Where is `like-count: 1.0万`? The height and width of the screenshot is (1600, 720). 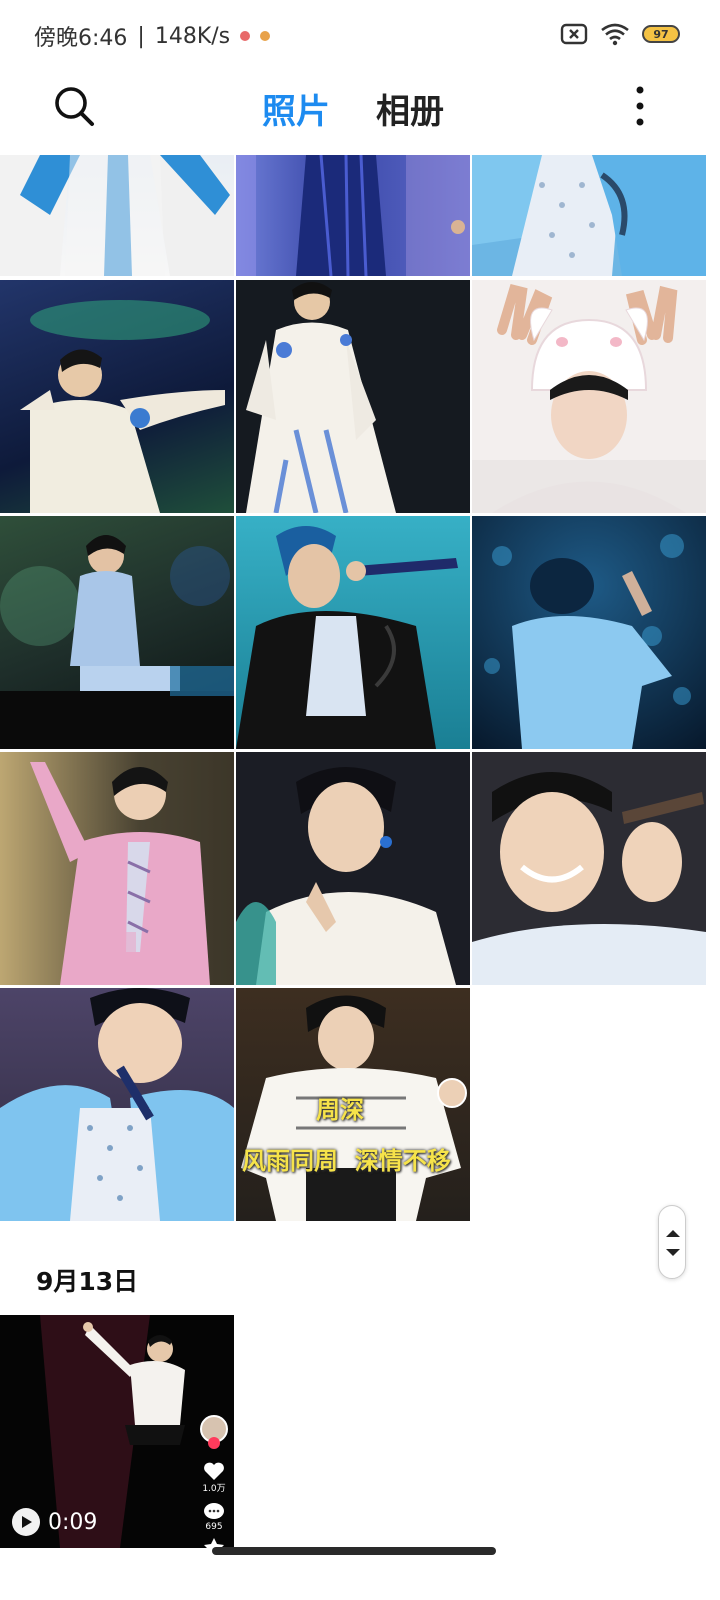
like-count: 1.0万 is located at coordinates (214, 1489).